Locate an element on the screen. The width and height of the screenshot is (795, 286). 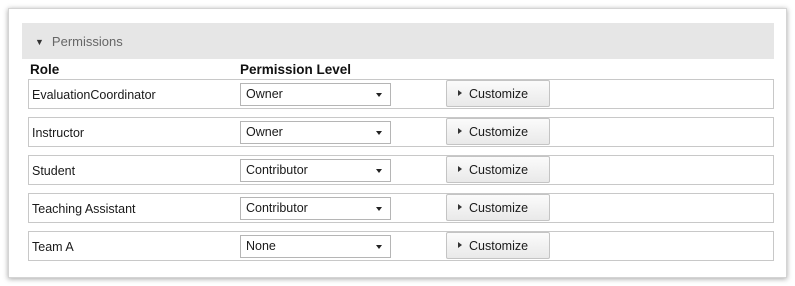
role-name: Team A is located at coordinates (53, 247).